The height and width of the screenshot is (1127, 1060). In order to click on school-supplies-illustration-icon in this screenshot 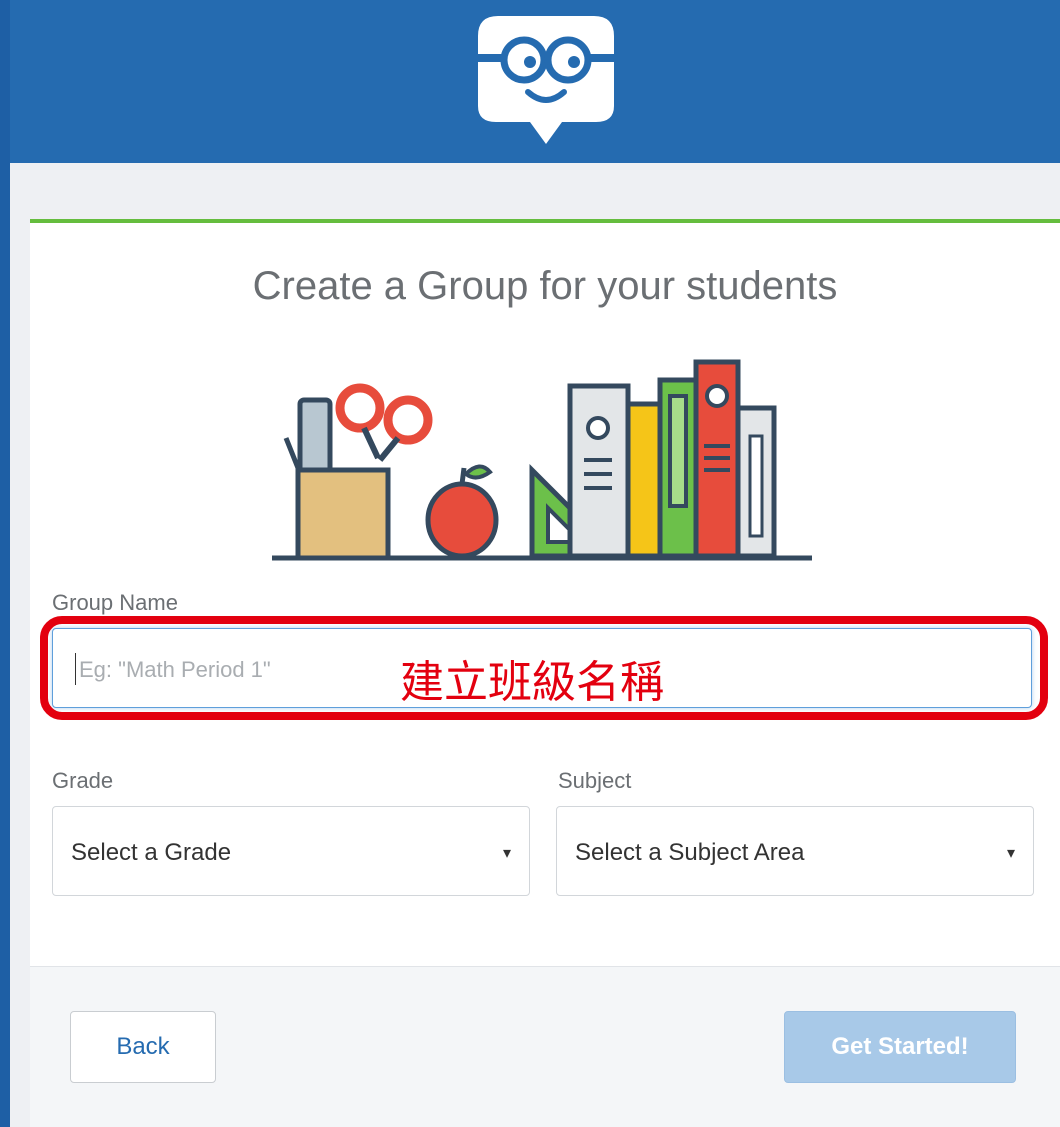, I will do `click(542, 460)`.